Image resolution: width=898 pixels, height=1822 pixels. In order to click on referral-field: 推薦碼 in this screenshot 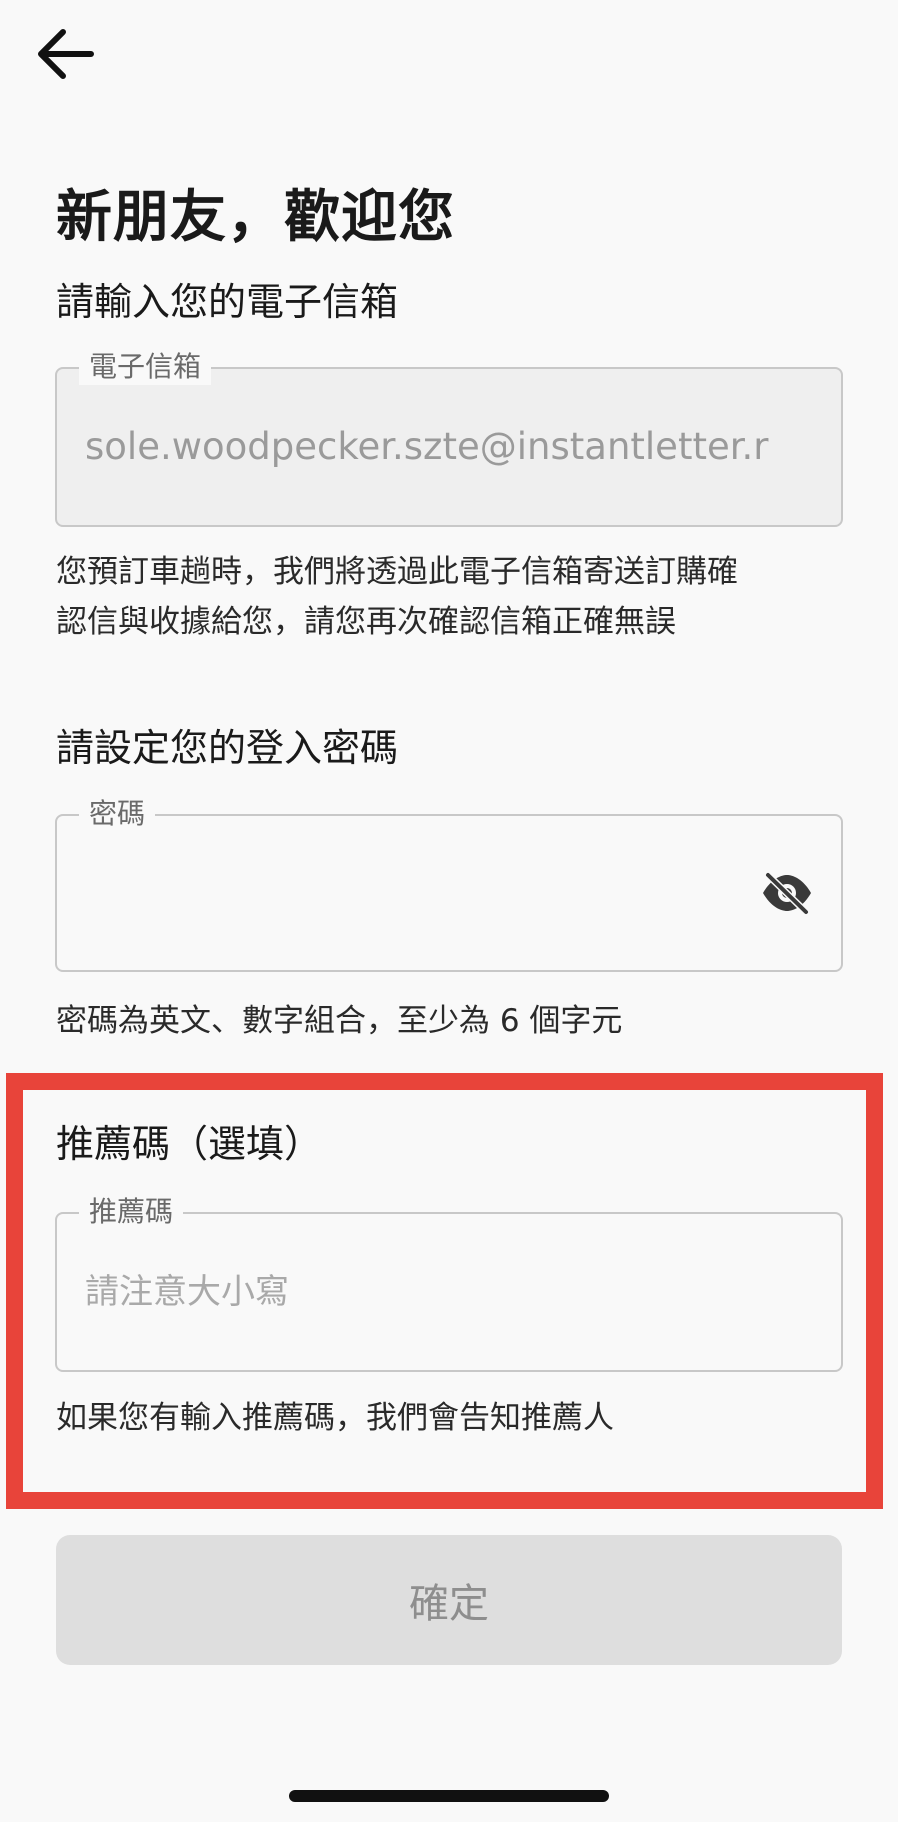, I will do `click(449, 1283)`.